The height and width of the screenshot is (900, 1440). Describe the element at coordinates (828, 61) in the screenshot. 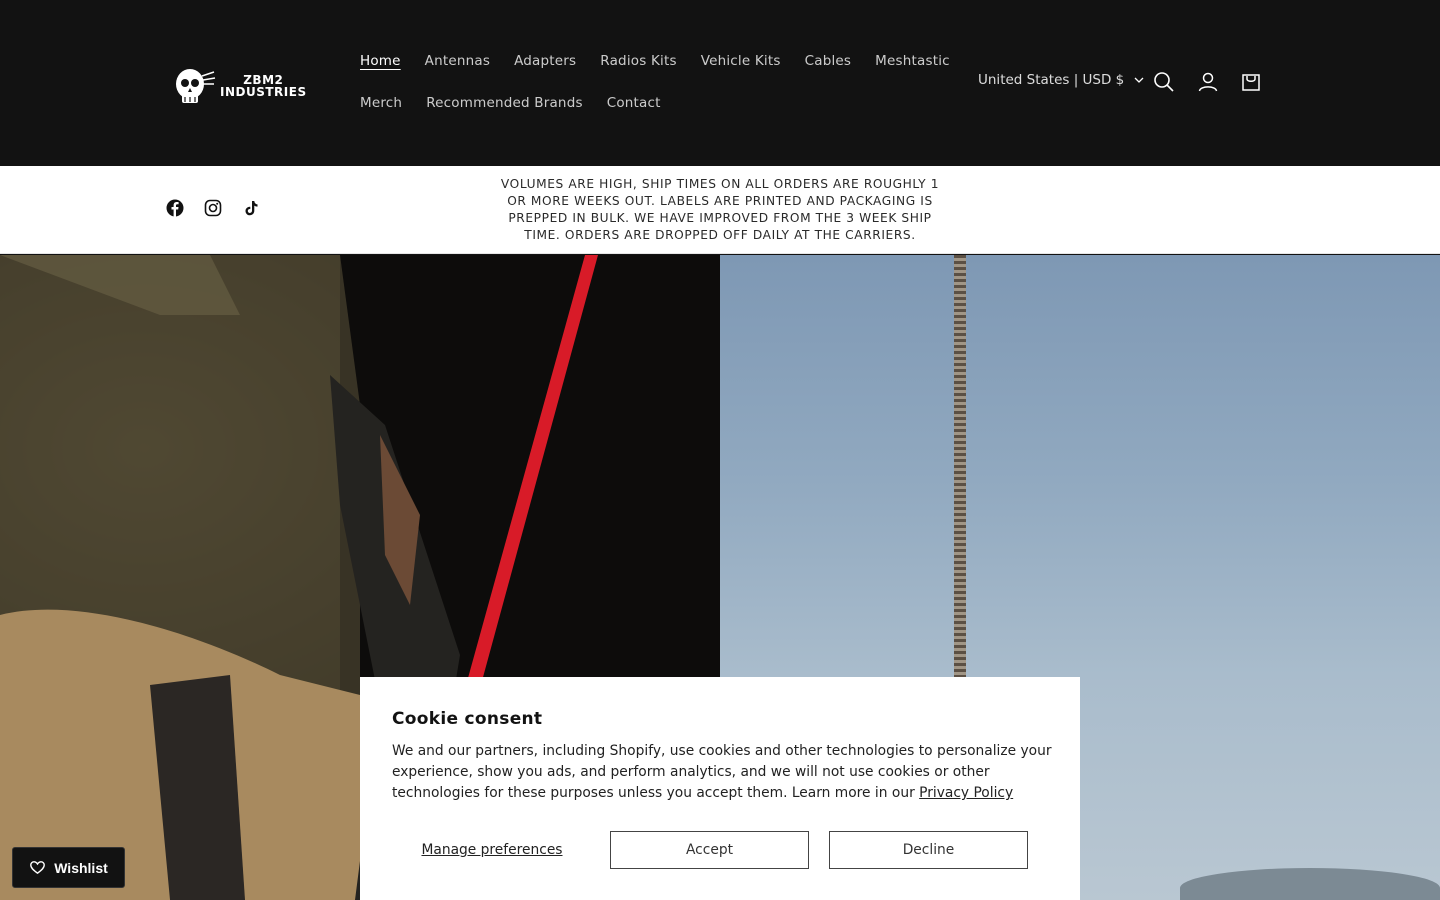

I see `nav-item-cables: Cables` at that location.